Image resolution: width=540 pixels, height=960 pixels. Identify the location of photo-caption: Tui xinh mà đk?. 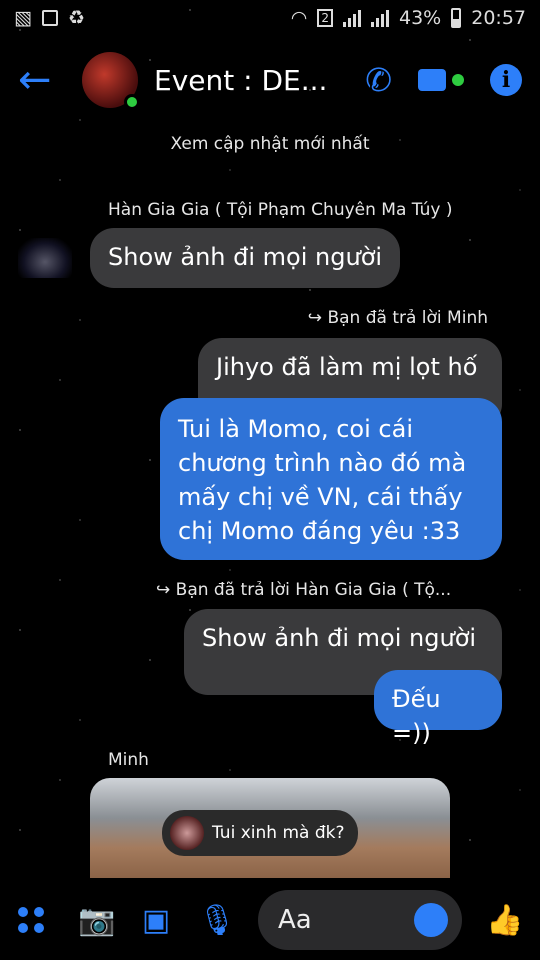
(278, 833).